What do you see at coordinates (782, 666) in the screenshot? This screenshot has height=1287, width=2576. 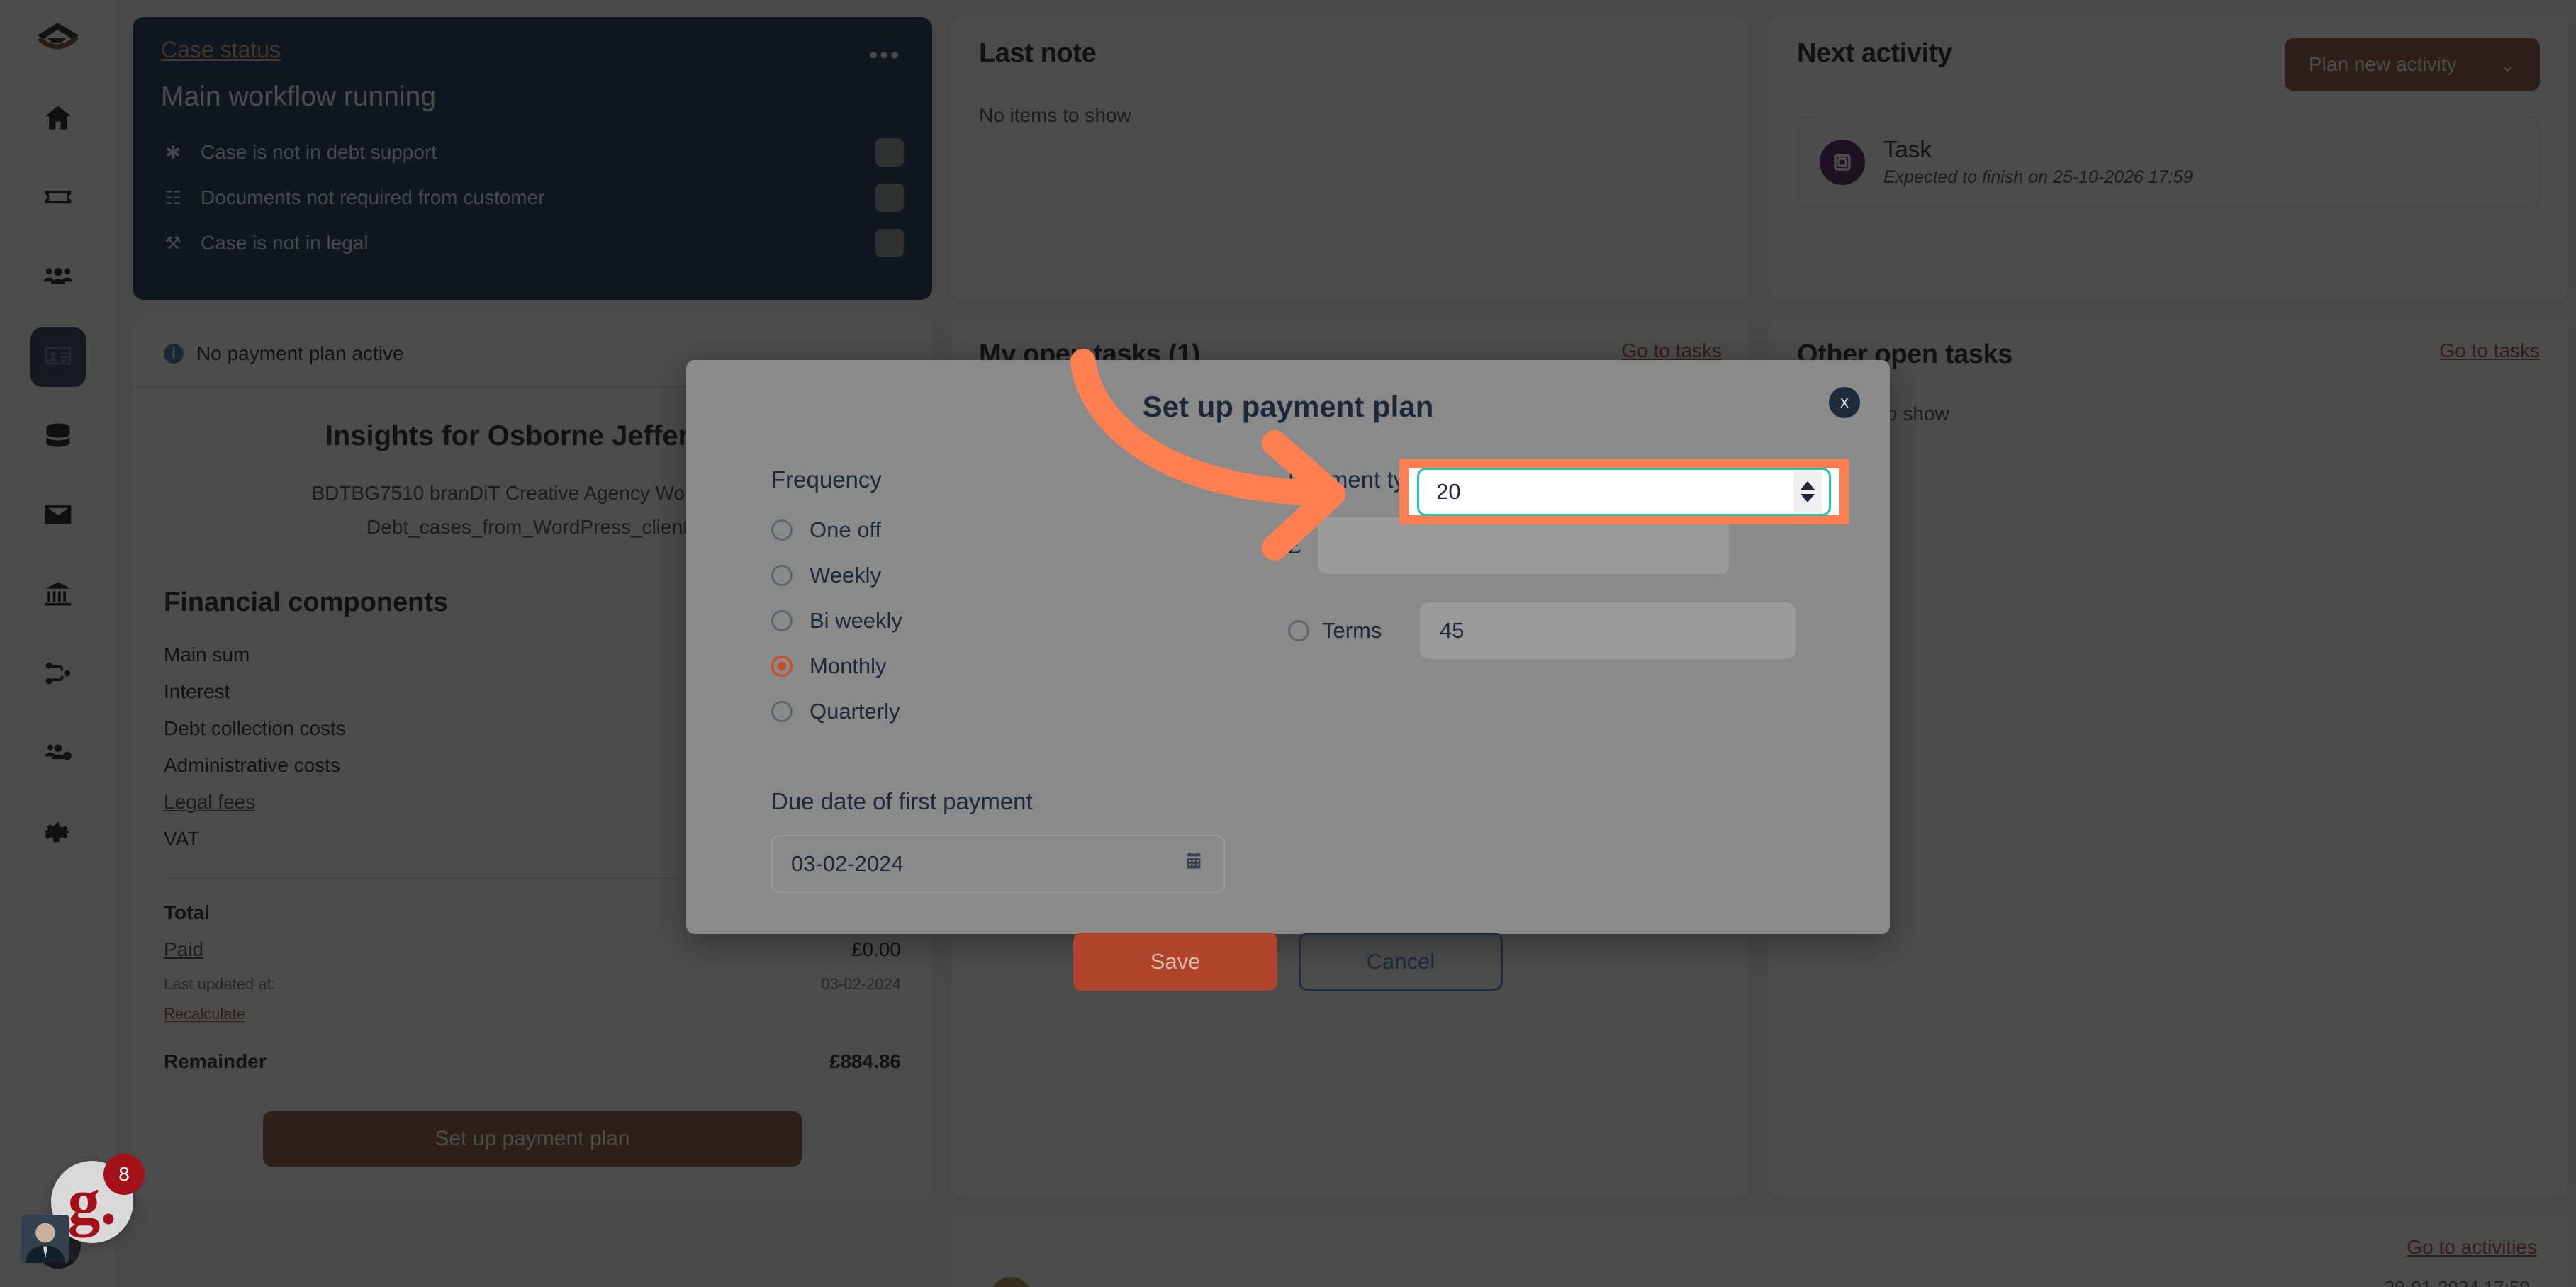 I see `radio-icon-selected` at bounding box center [782, 666].